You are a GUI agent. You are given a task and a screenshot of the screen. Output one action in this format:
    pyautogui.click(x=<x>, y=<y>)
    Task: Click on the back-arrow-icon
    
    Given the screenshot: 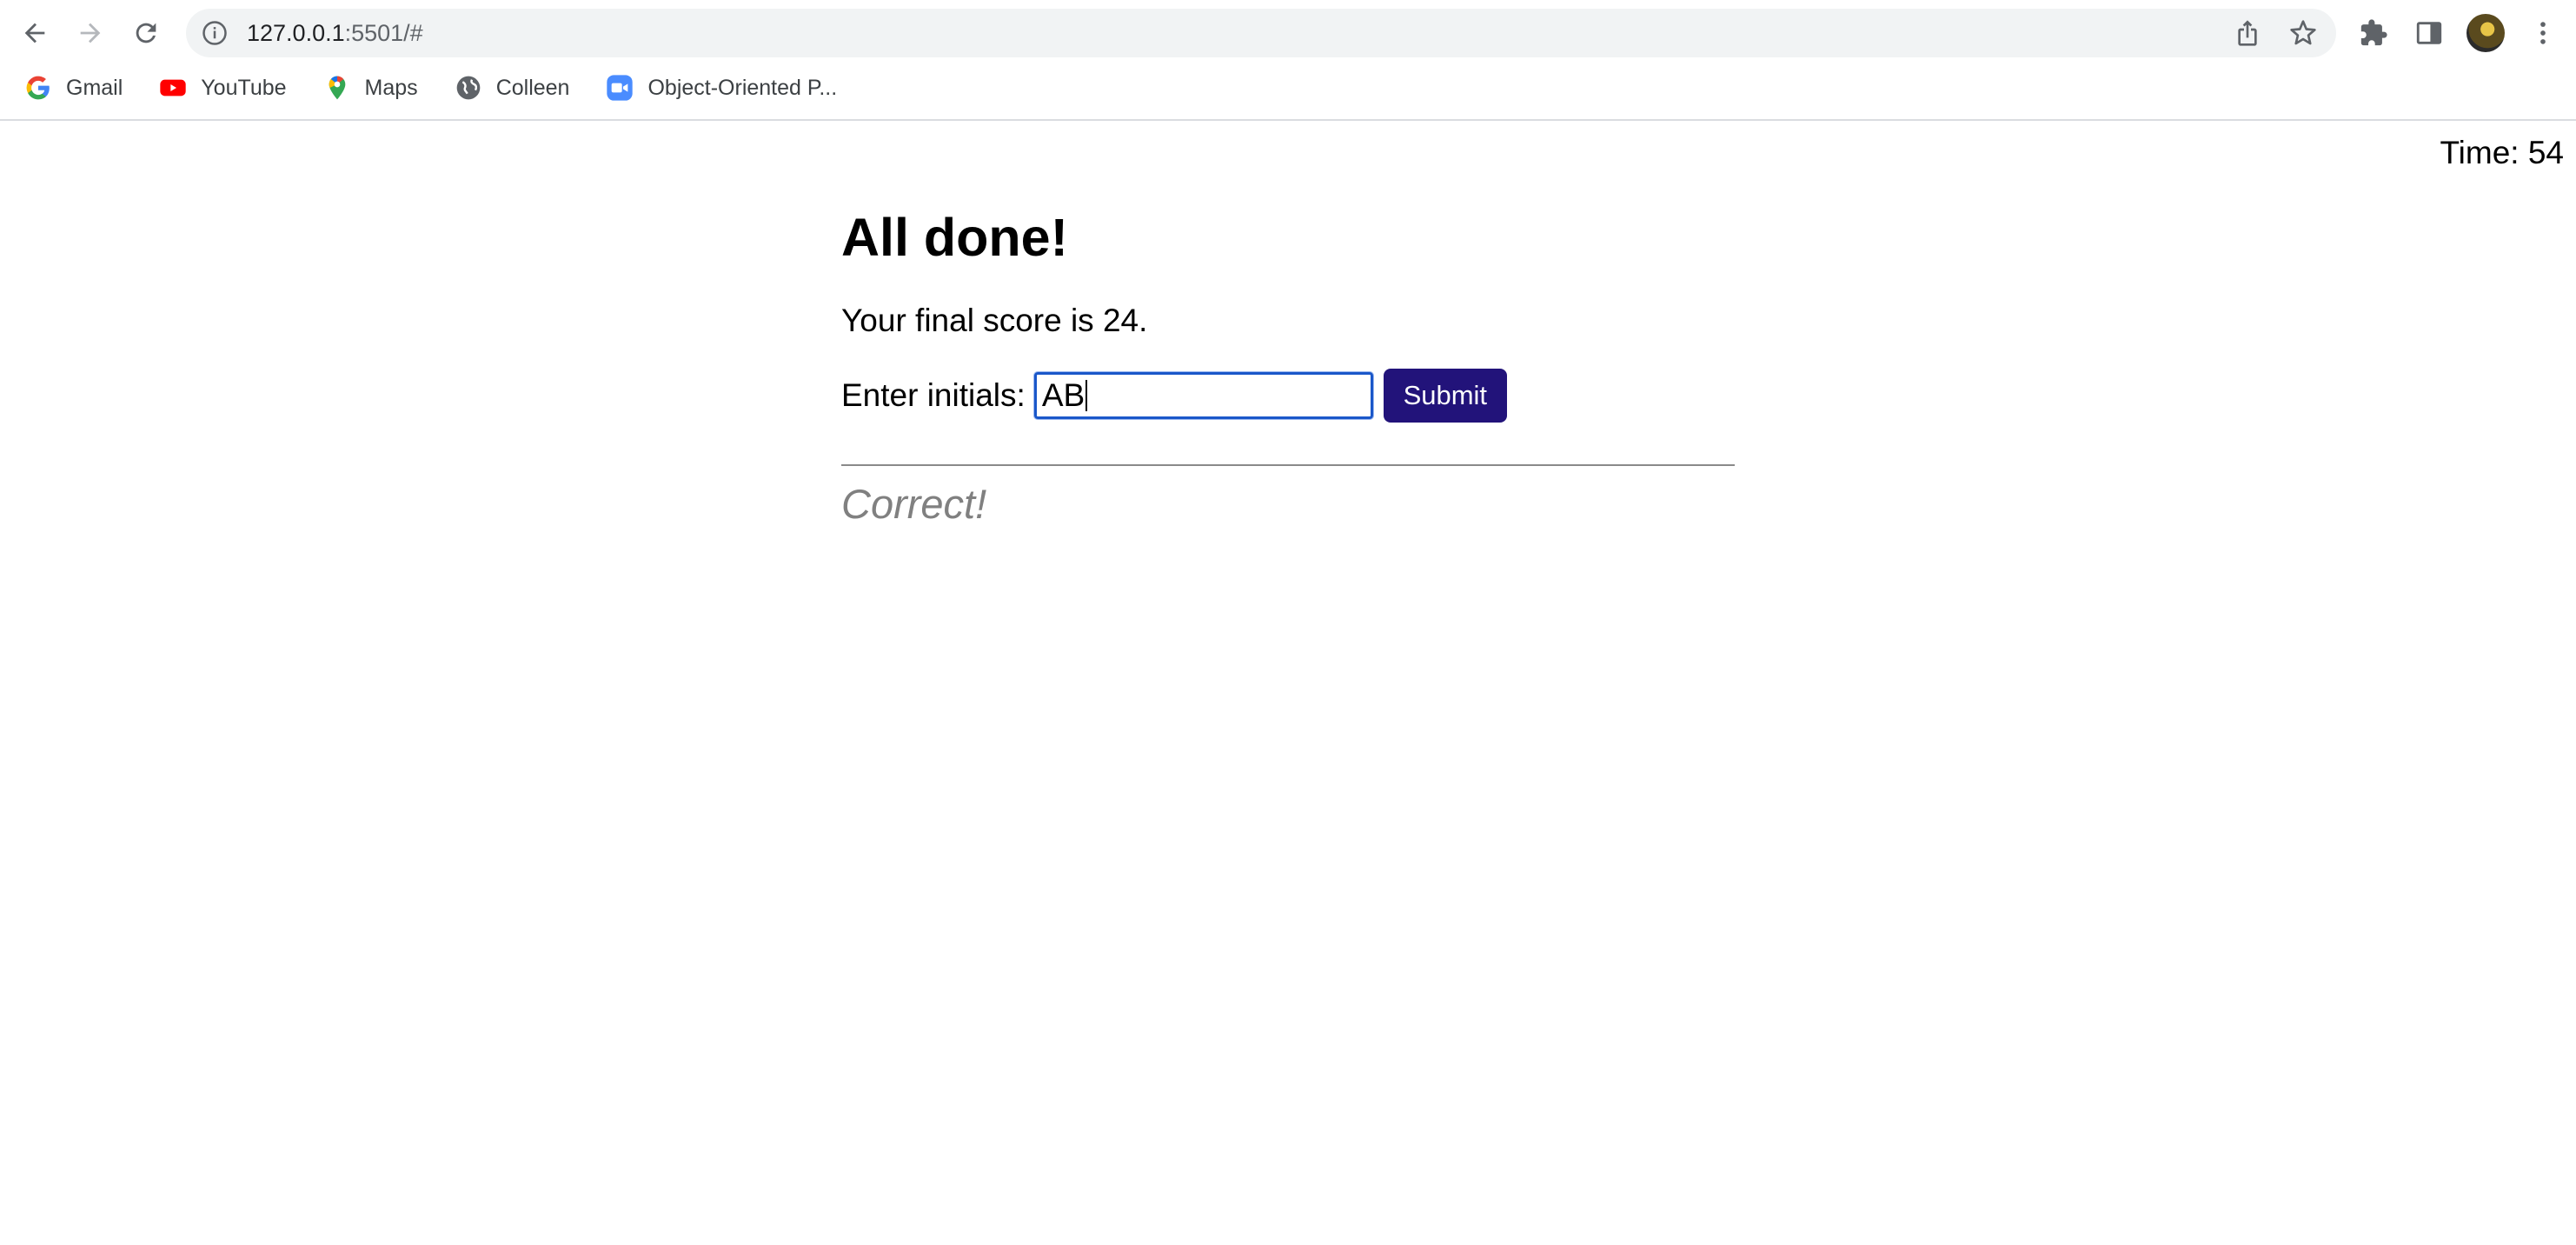 What is the action you would take?
    pyautogui.click(x=34, y=33)
    